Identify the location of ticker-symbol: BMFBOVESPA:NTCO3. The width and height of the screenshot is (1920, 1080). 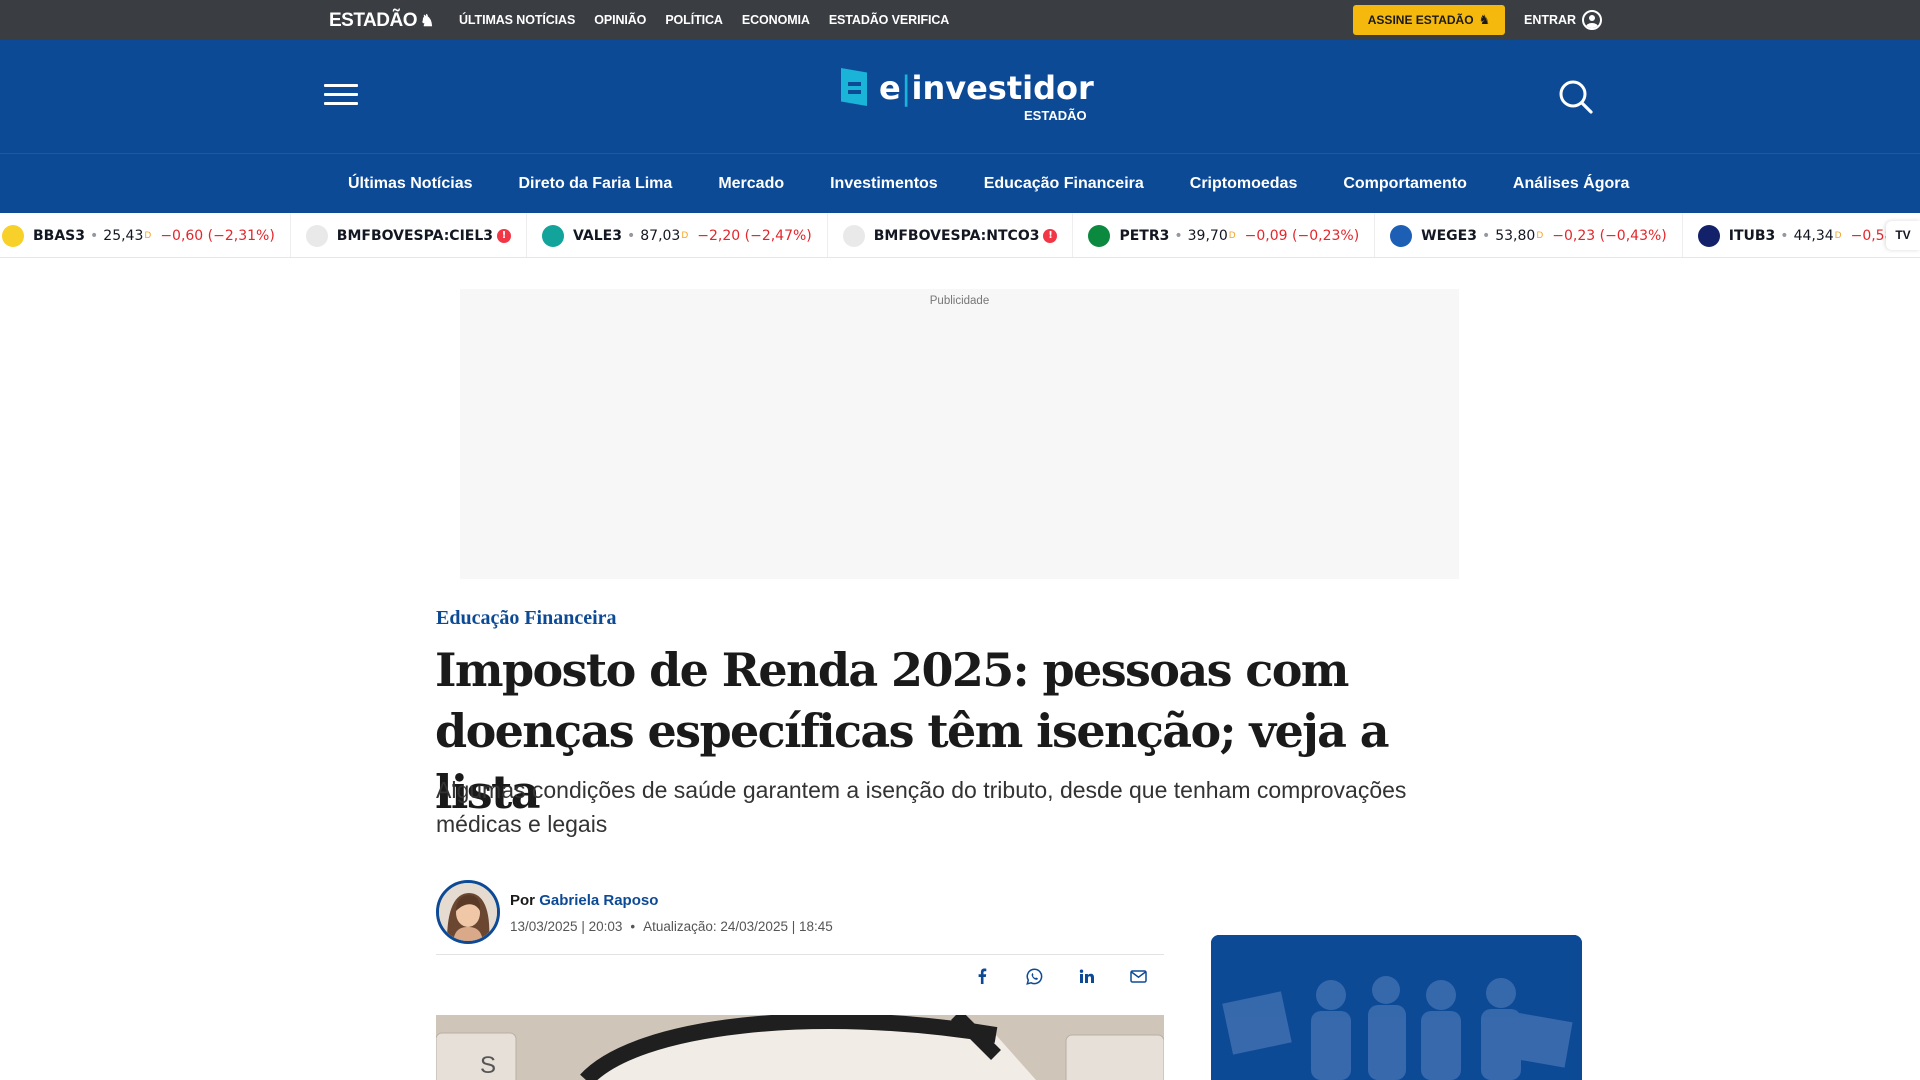
(956, 235).